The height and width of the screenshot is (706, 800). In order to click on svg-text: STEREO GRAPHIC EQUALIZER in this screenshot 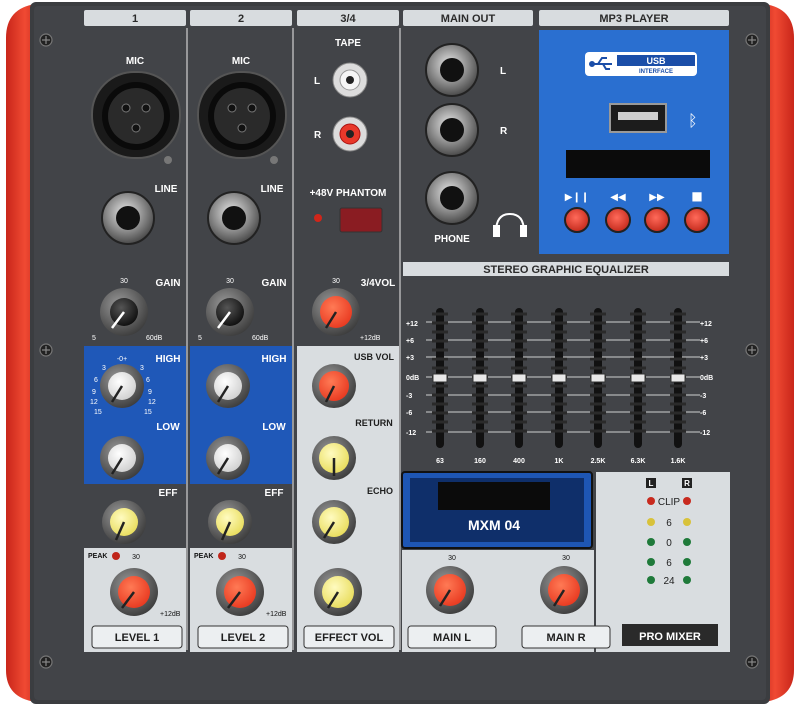, I will do `click(566, 270)`.